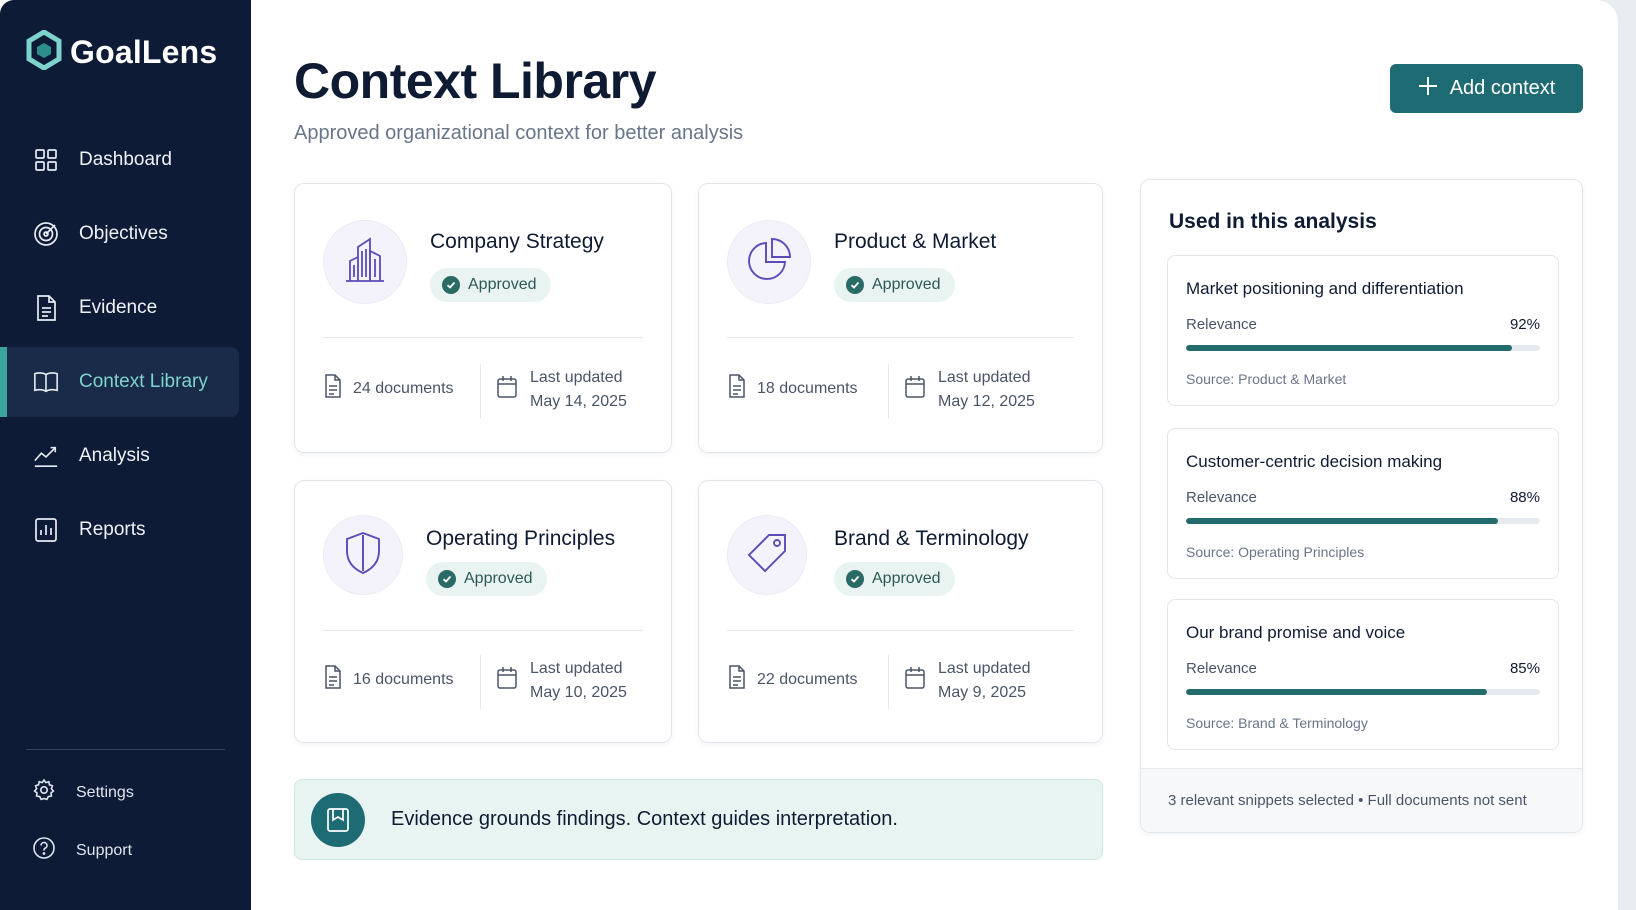  What do you see at coordinates (125, 530) in the screenshot?
I see `sidebar-item-reports: Reports` at bounding box center [125, 530].